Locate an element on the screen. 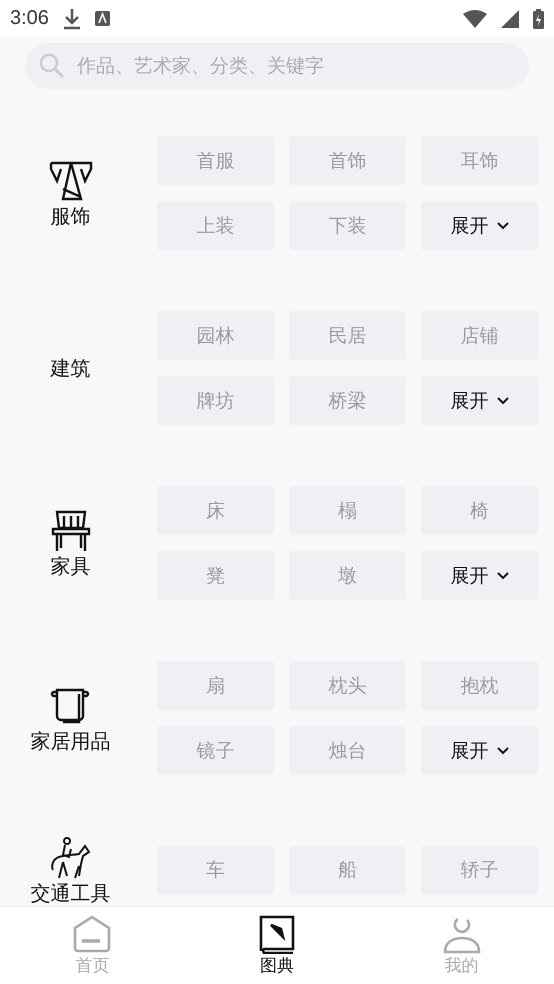 The height and width of the screenshot is (984, 554). tag-chip: 床 is located at coordinates (215, 510).